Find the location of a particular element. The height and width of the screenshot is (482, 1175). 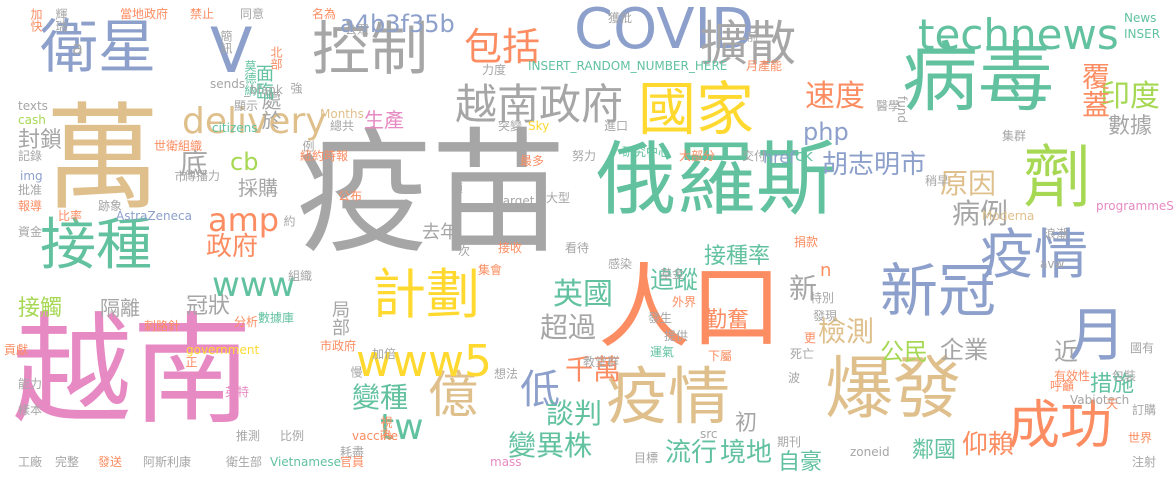

cloud-word: 世界 is located at coordinates (1140, 438).